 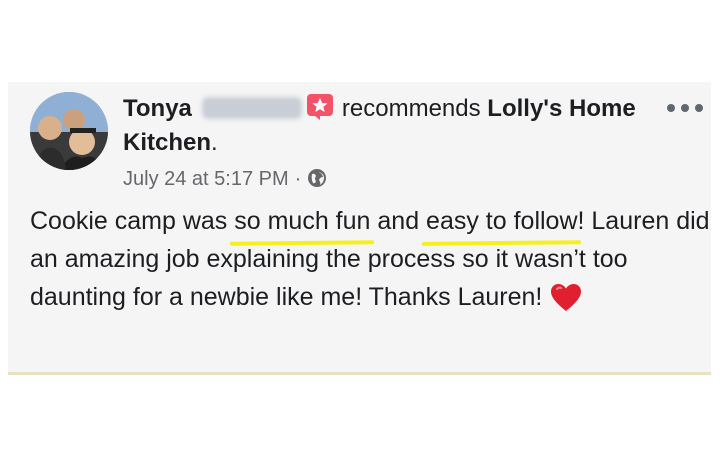 I want to click on body-text-middle: and, so click(x=398, y=221).